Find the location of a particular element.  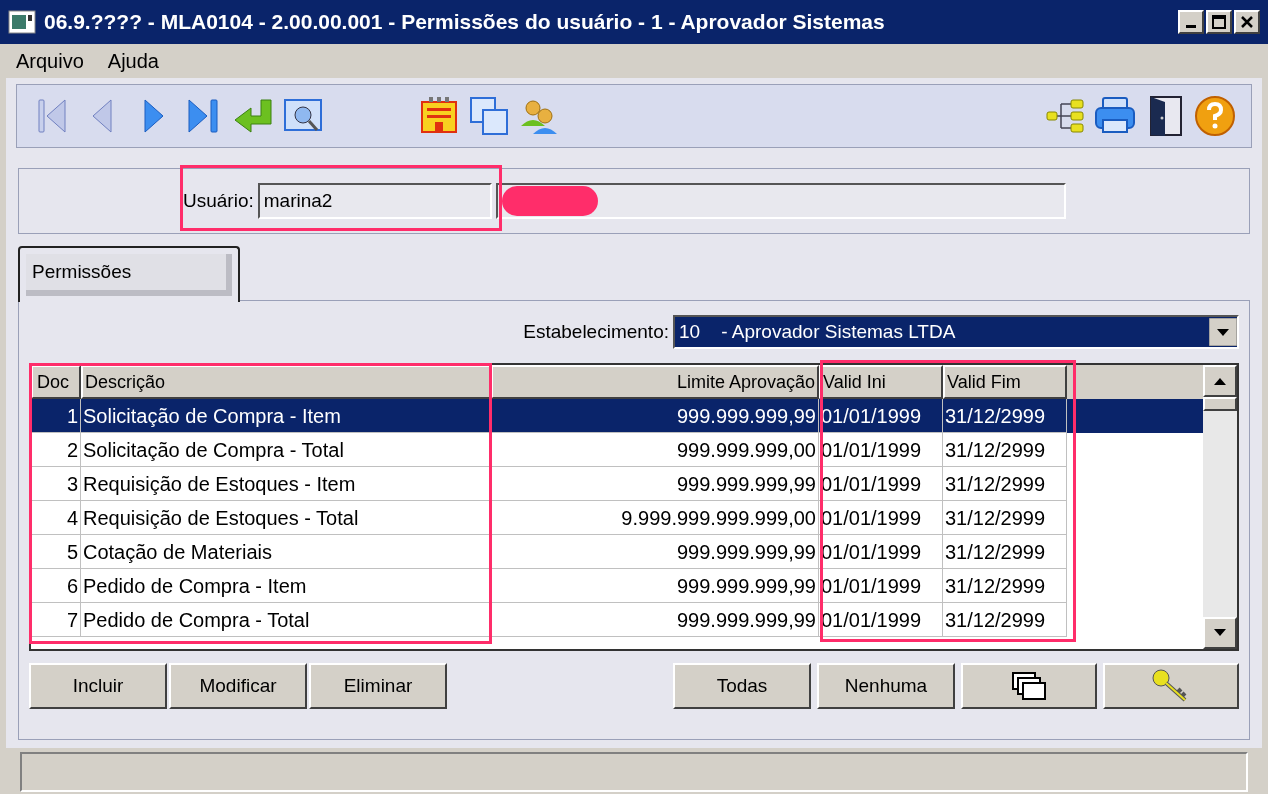

help-icon is located at coordinates (1215, 116).